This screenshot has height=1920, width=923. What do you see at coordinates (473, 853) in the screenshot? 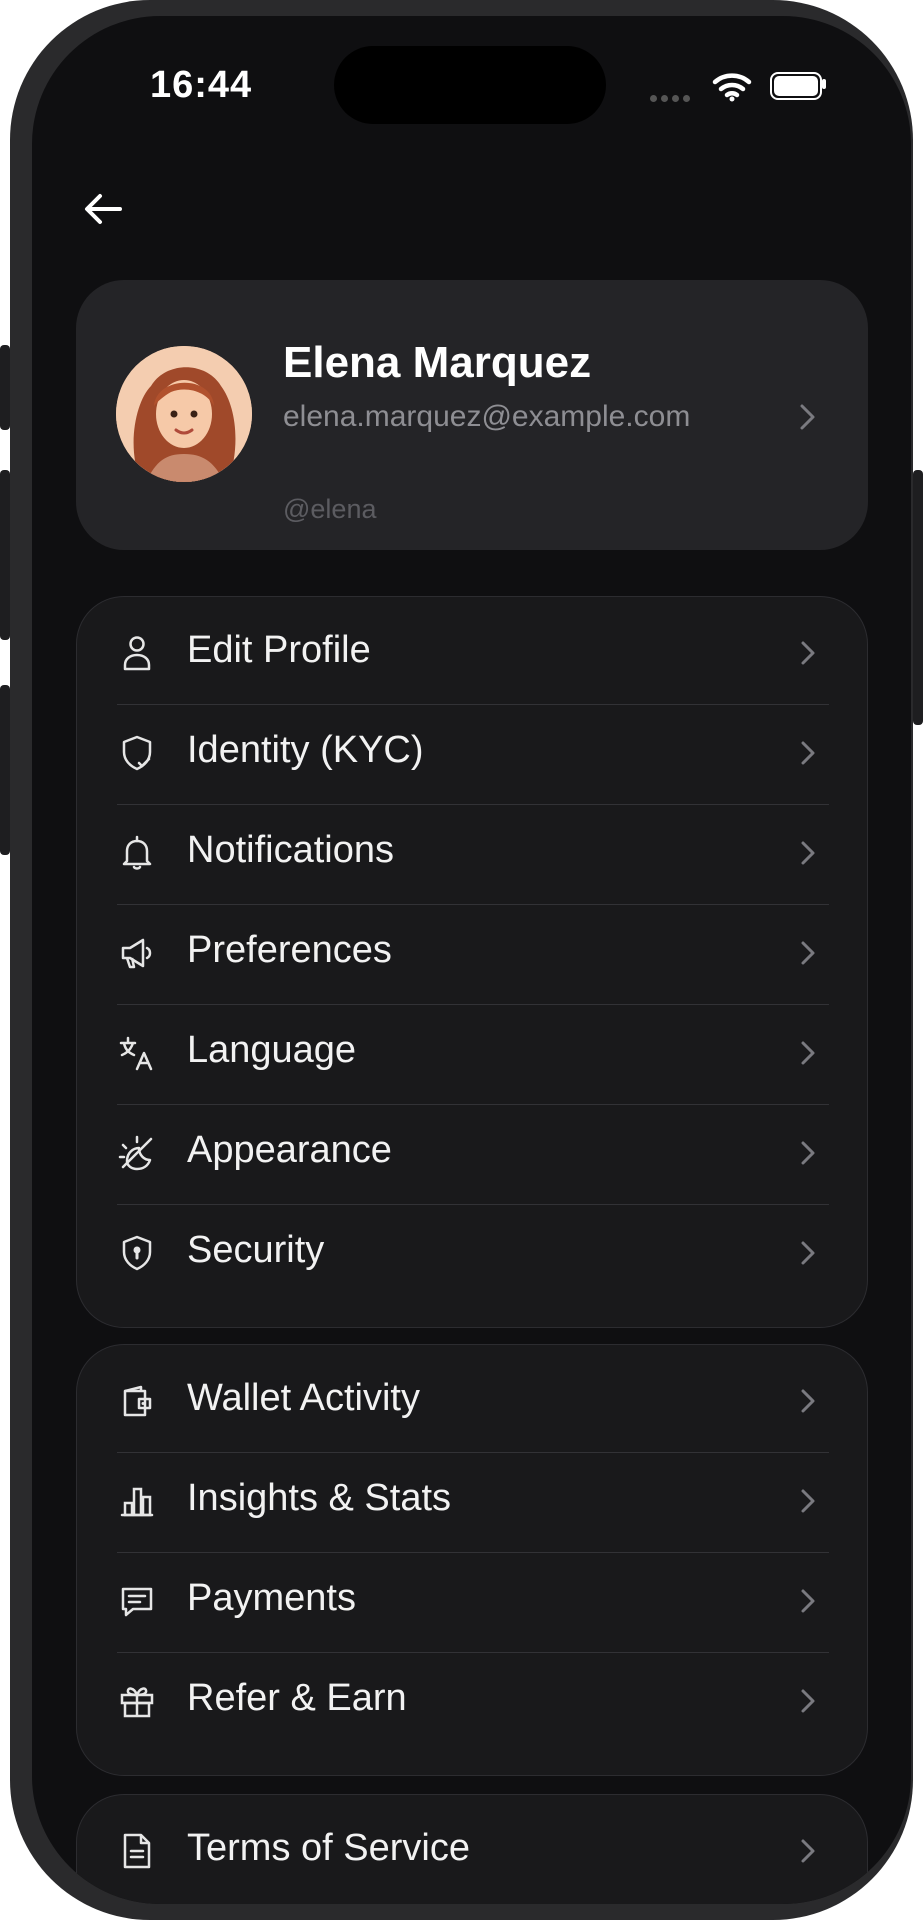
I see `menu-item-notifications: Notifications` at bounding box center [473, 853].